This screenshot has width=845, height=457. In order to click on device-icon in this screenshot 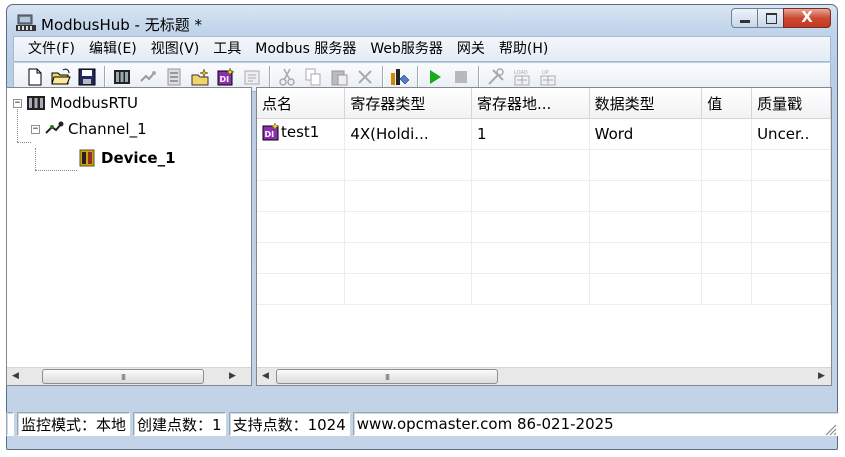, I will do `click(87, 158)`.